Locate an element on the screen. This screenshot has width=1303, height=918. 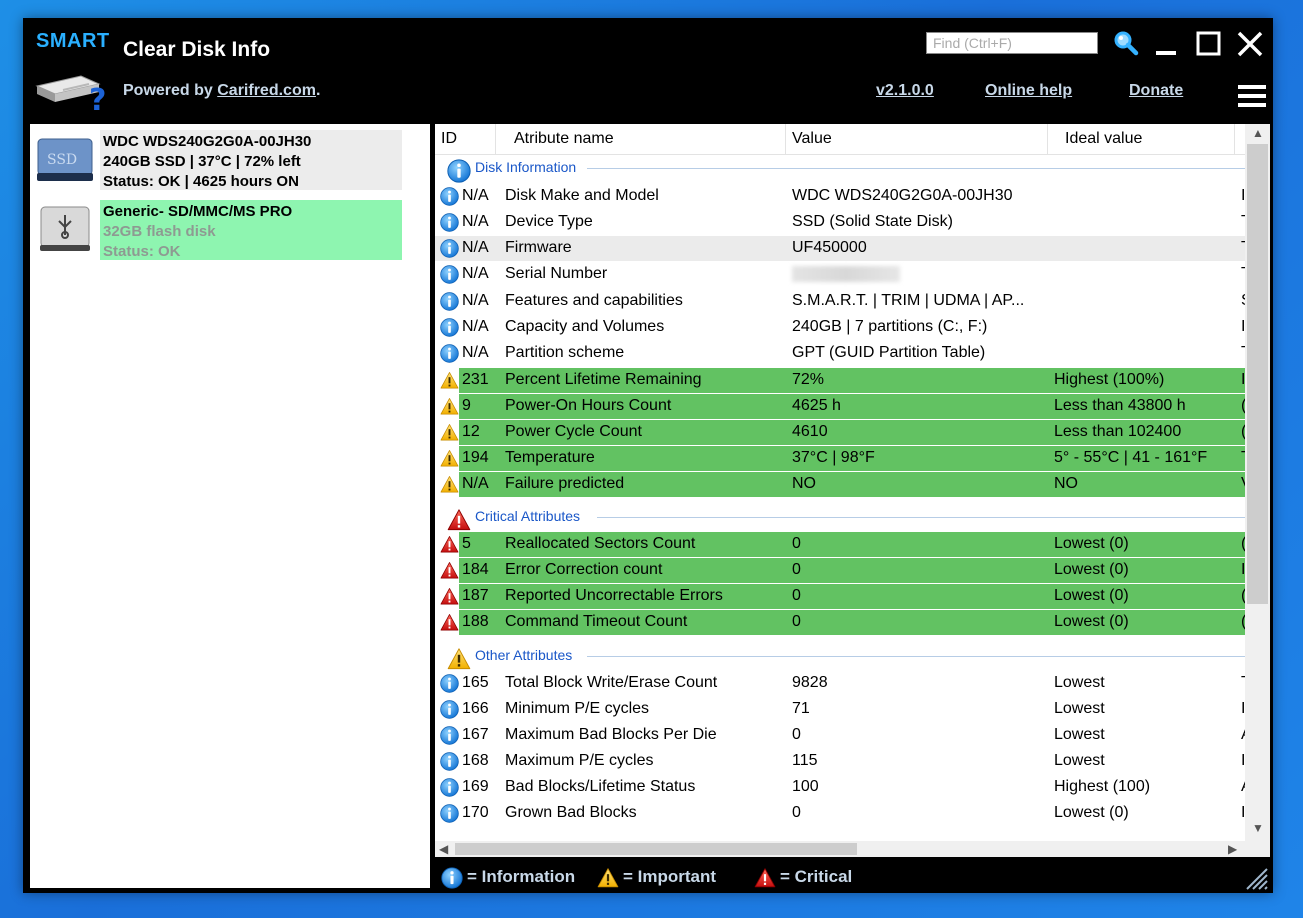
cell-name: Reallocated Sectors Count is located at coordinates (600, 543).